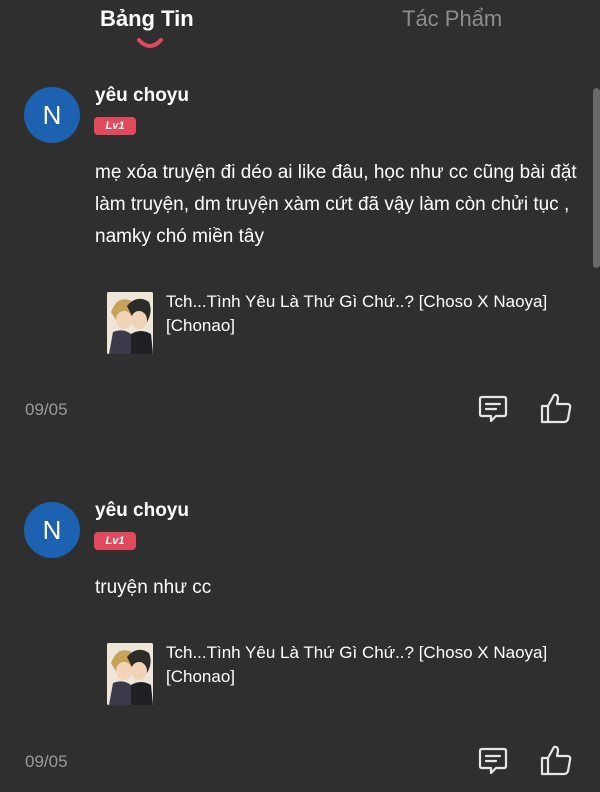 This screenshot has height=792, width=600. What do you see at coordinates (153, 587) in the screenshot?
I see `post-content: truyện như cc` at bounding box center [153, 587].